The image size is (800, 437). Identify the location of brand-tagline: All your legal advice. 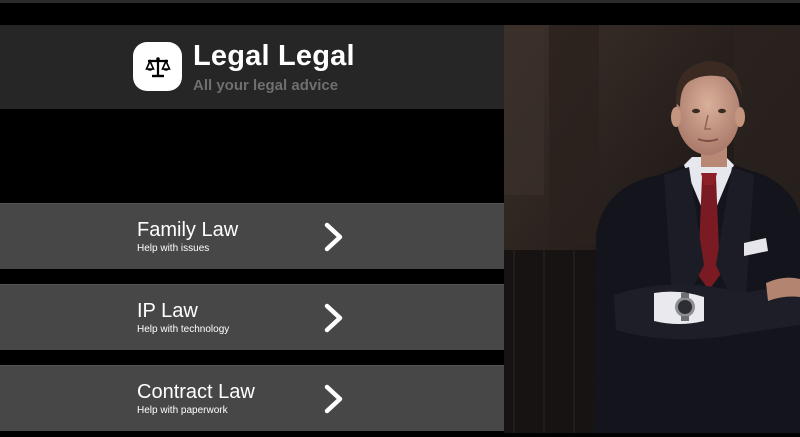
(266, 85).